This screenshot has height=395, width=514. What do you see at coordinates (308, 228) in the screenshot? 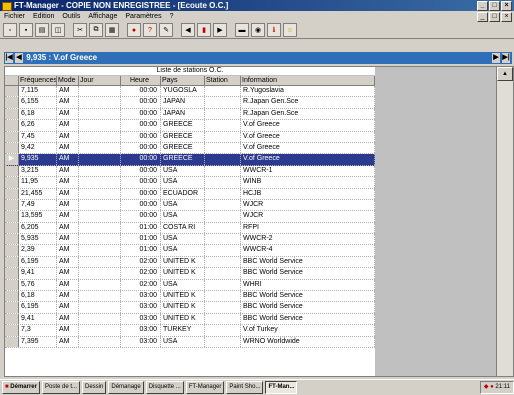
I see `table-cell: RFPI` at bounding box center [308, 228].